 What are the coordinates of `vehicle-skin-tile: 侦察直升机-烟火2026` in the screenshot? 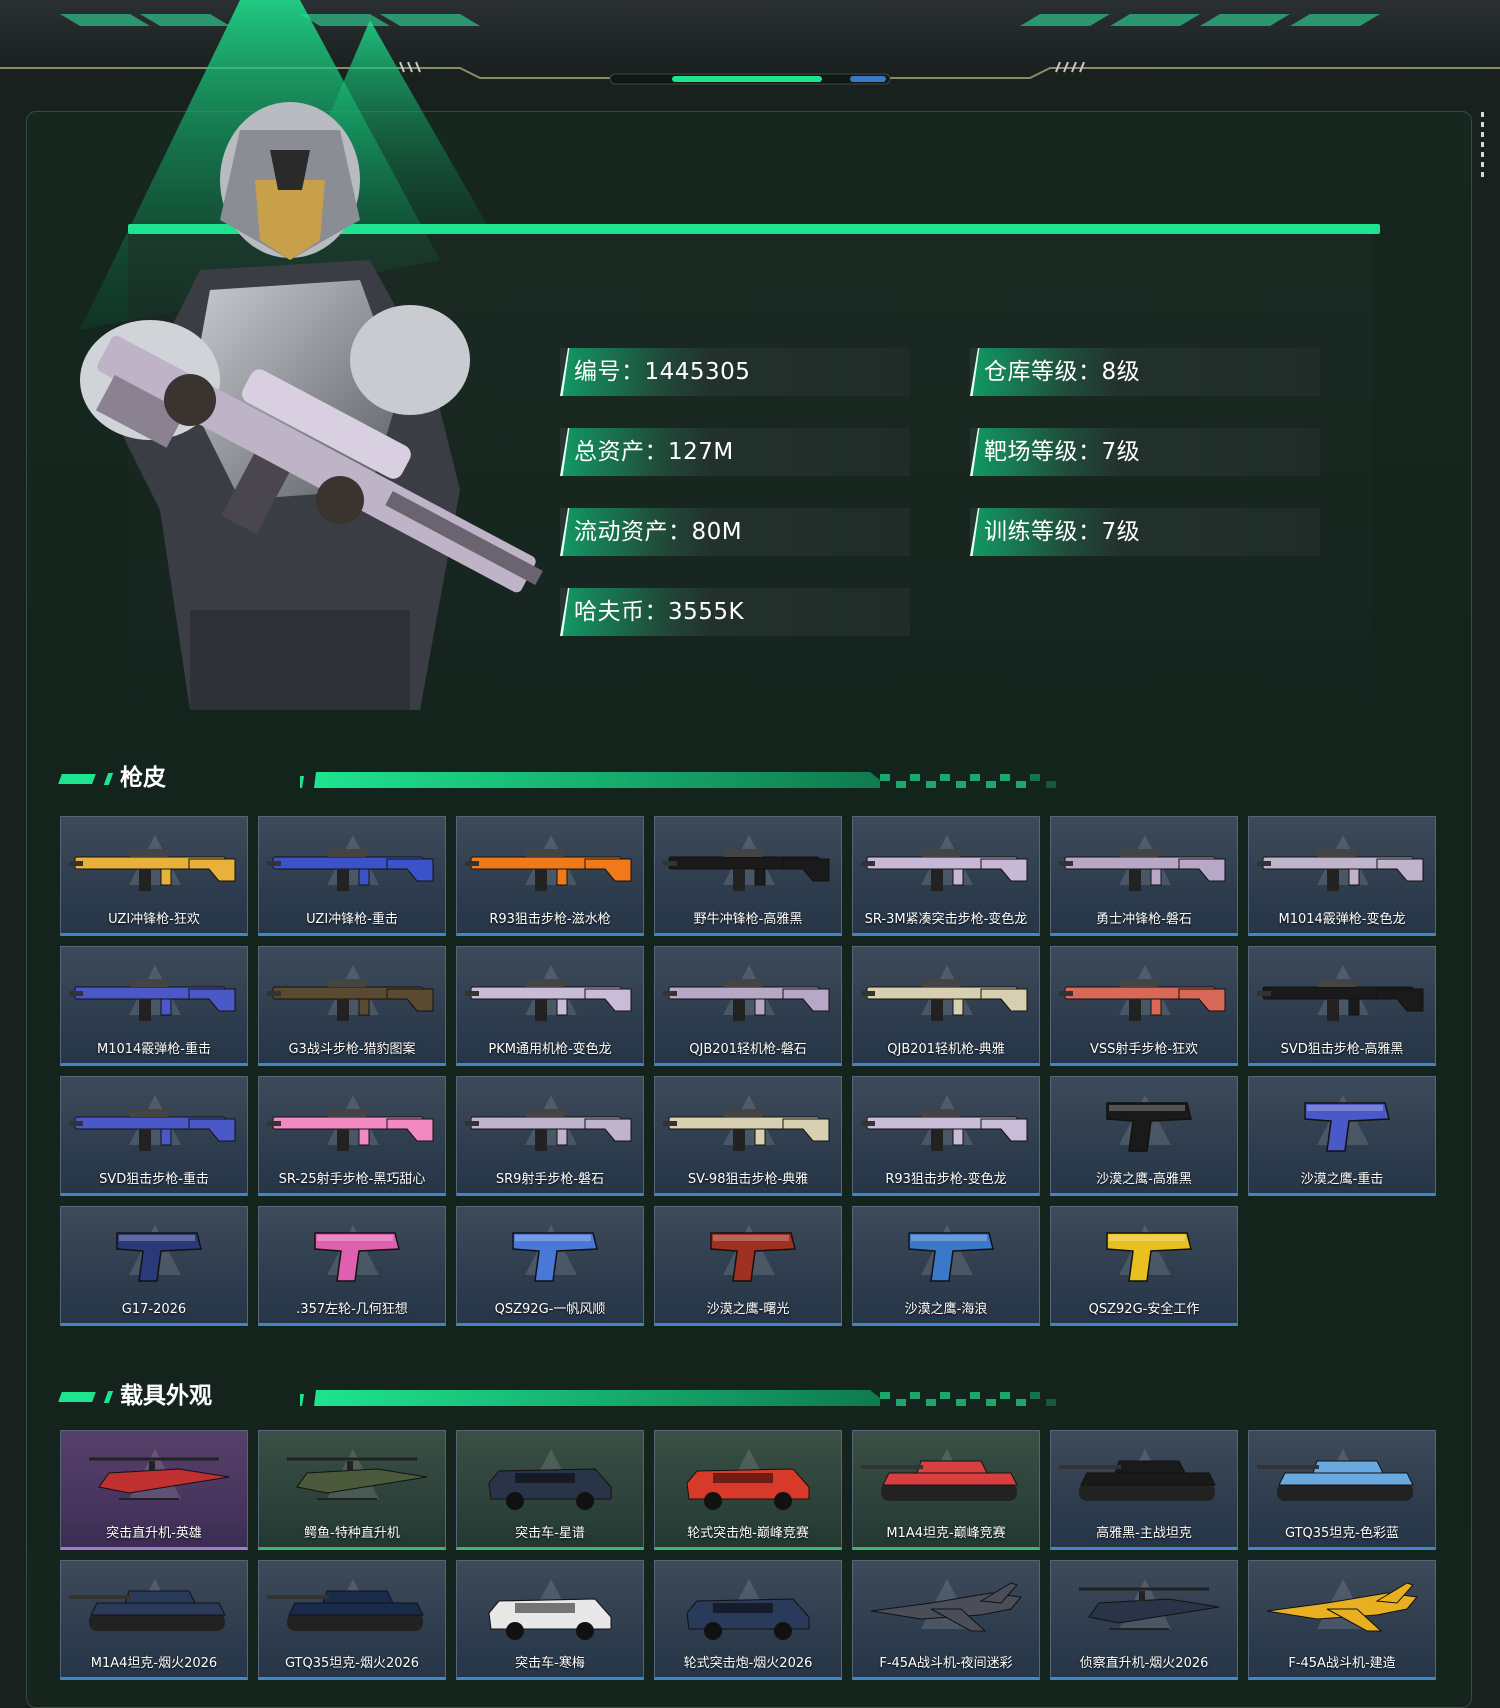 It's located at (1144, 1620).